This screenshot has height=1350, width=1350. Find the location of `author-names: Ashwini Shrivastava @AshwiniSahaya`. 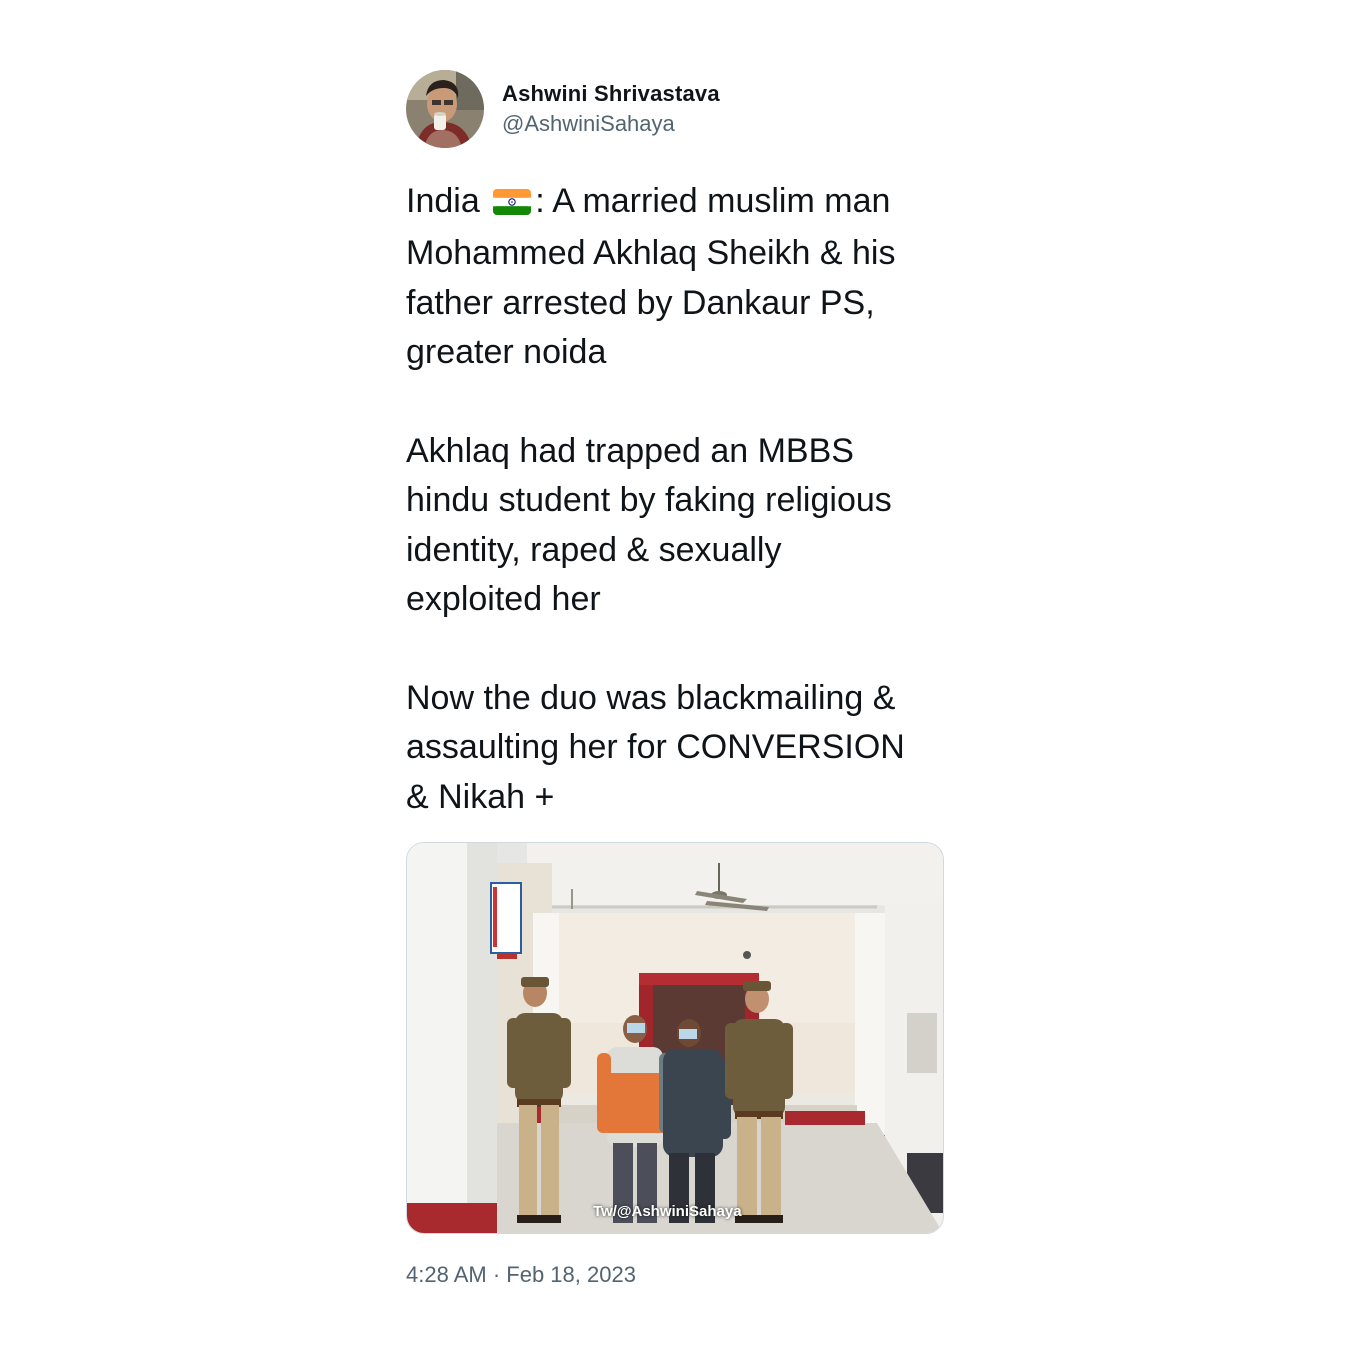

author-names: Ashwini Shrivastava @AshwiniSahaya is located at coordinates (611, 109).